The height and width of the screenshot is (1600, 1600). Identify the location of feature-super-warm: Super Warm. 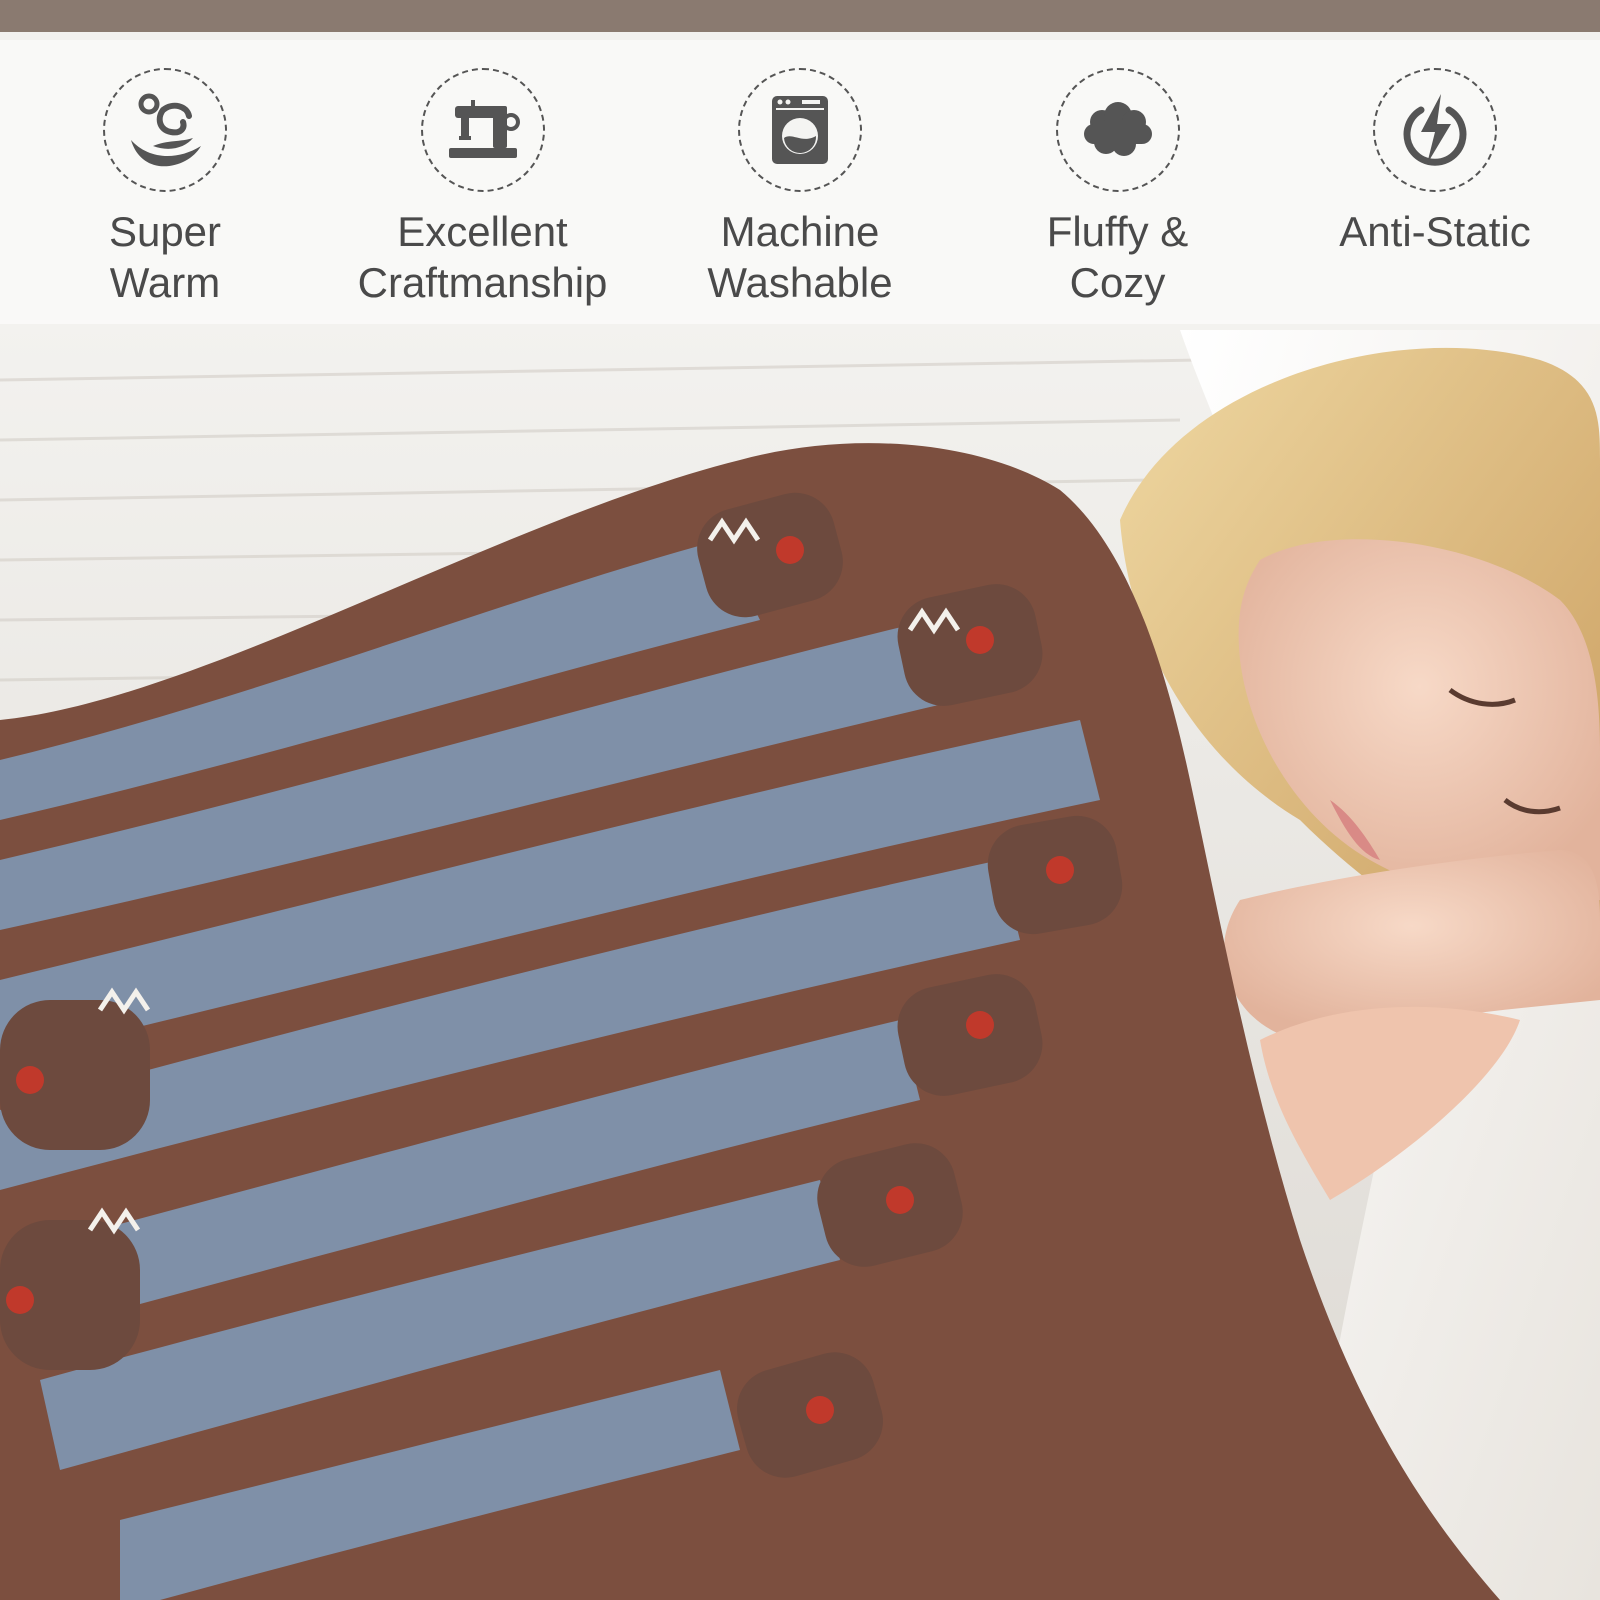
(165, 188).